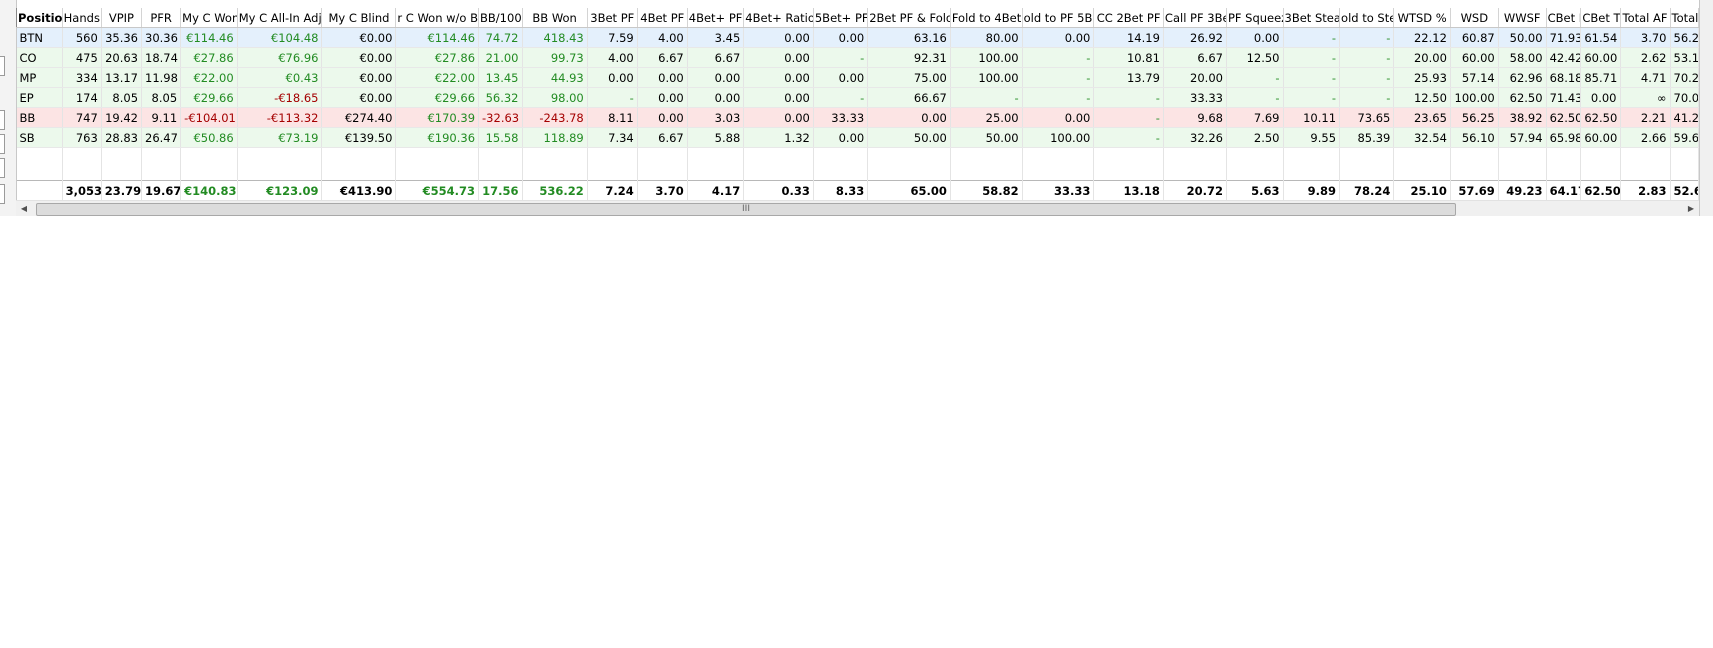 The height and width of the screenshot is (648, 1713). Describe the element at coordinates (778, 18) in the screenshot. I see `column-header: 4Bet+ Ratio` at that location.